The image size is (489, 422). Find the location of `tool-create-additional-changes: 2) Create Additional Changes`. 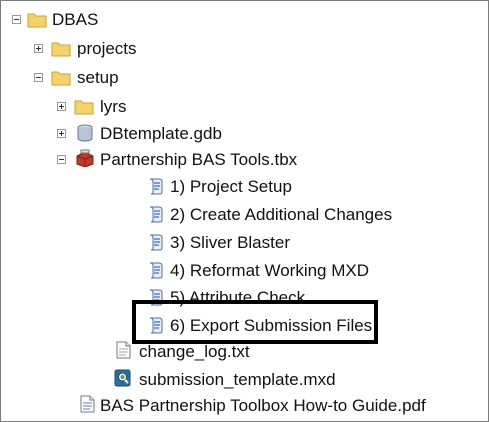

tool-create-additional-changes: 2) Create Additional Changes is located at coordinates (241, 215).